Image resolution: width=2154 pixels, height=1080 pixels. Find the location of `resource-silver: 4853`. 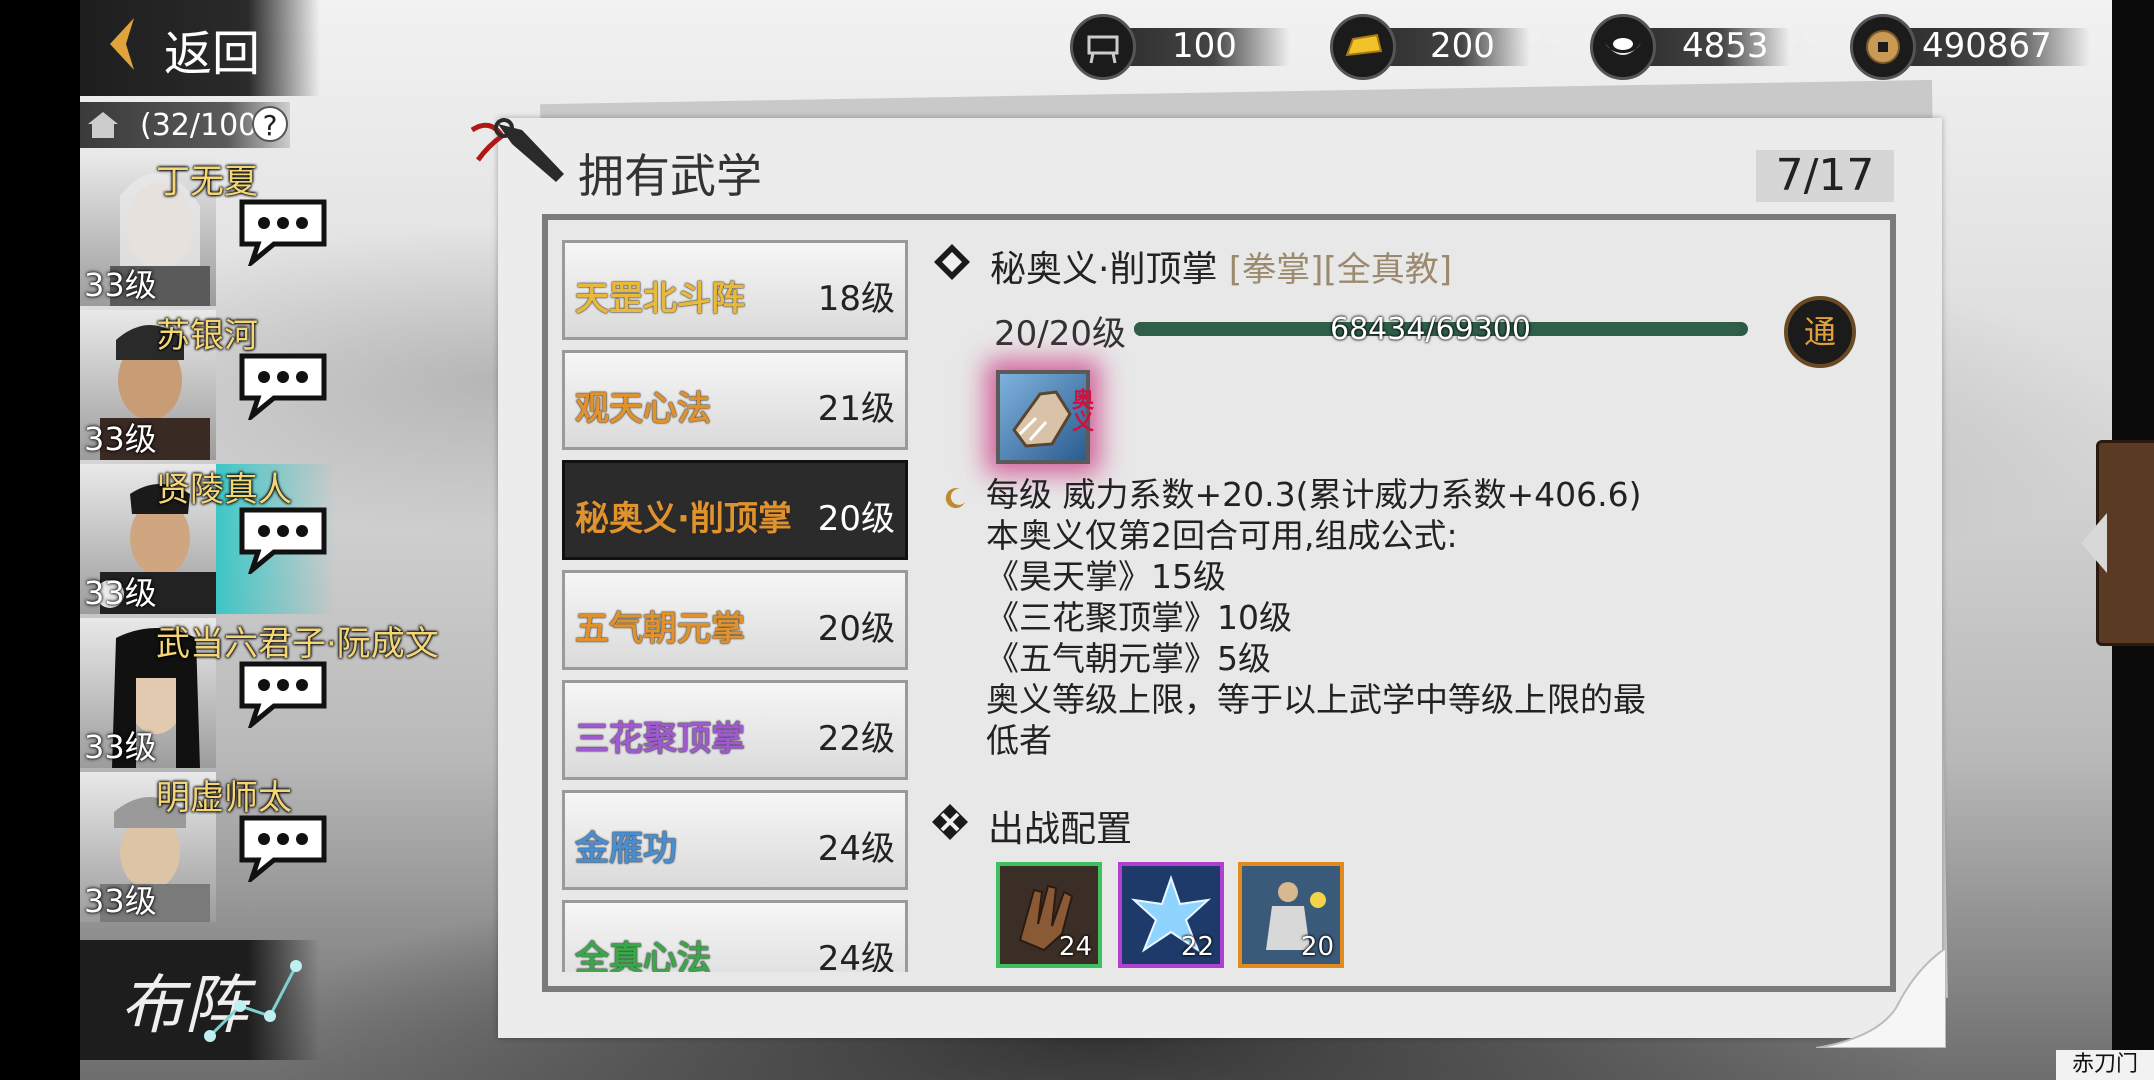

resource-silver: 4853 is located at coordinates (1703, 47).